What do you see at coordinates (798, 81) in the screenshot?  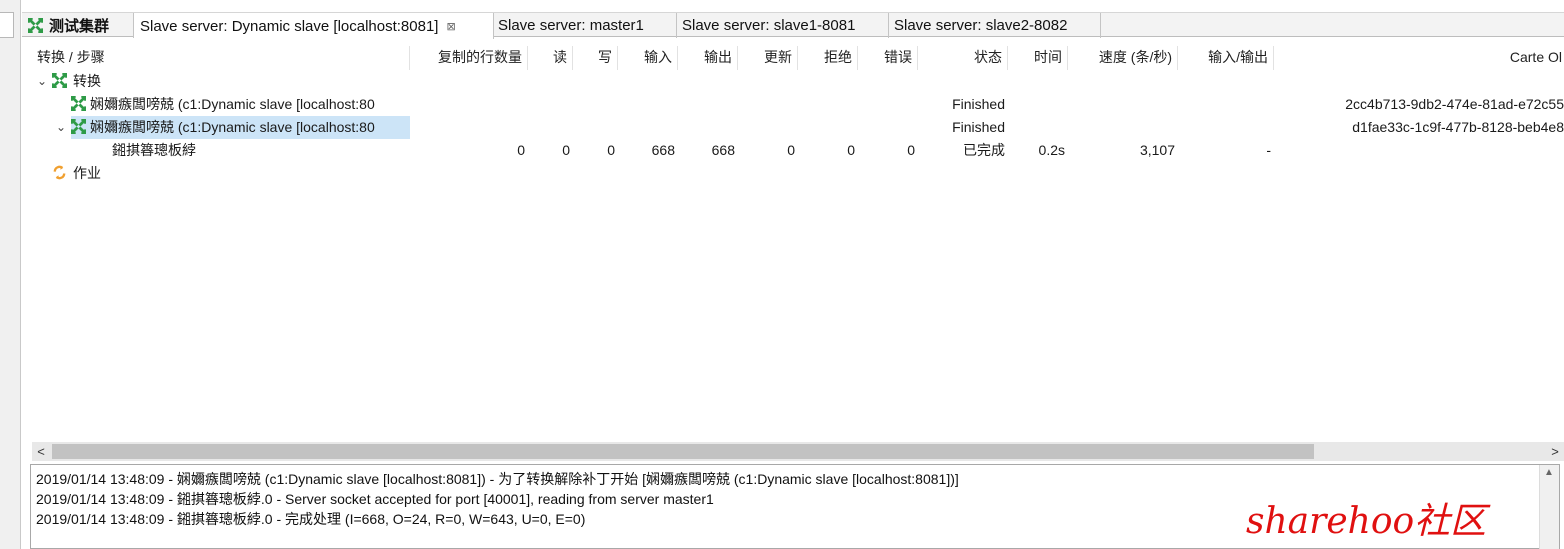 I see `tree-row-transformations: ⌄ 转换` at bounding box center [798, 81].